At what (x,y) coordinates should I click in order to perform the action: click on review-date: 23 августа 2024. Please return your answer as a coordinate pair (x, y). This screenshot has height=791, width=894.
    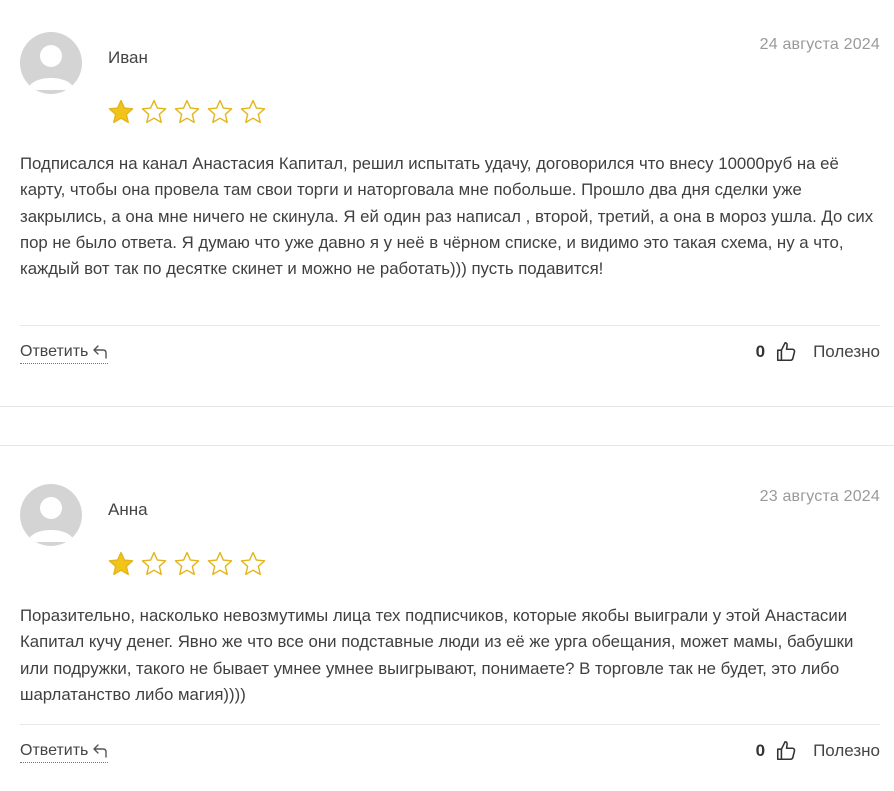
    Looking at the image, I should click on (819, 496).